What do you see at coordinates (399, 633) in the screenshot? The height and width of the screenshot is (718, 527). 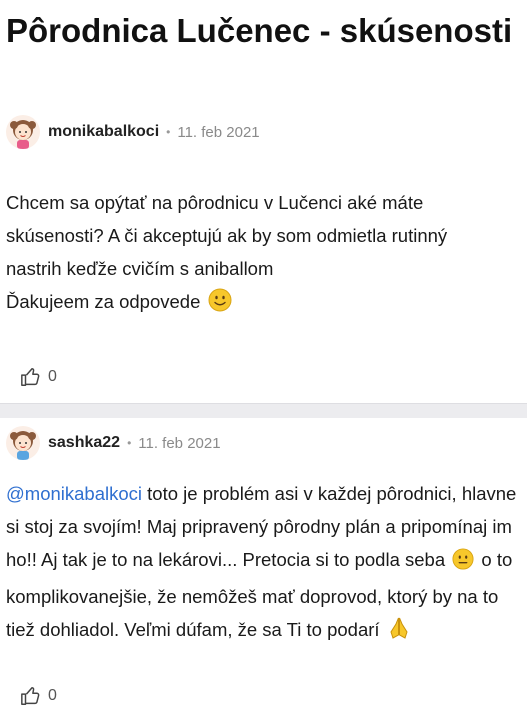 I see `folded-hands-icon` at bounding box center [399, 633].